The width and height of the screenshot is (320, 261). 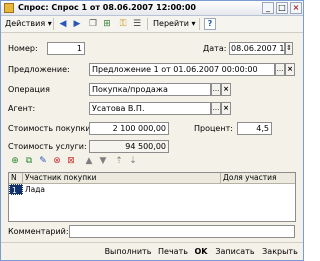 What do you see at coordinates (129, 146) in the screenshot?
I see `service-cost-field: 94 500,00` at bounding box center [129, 146].